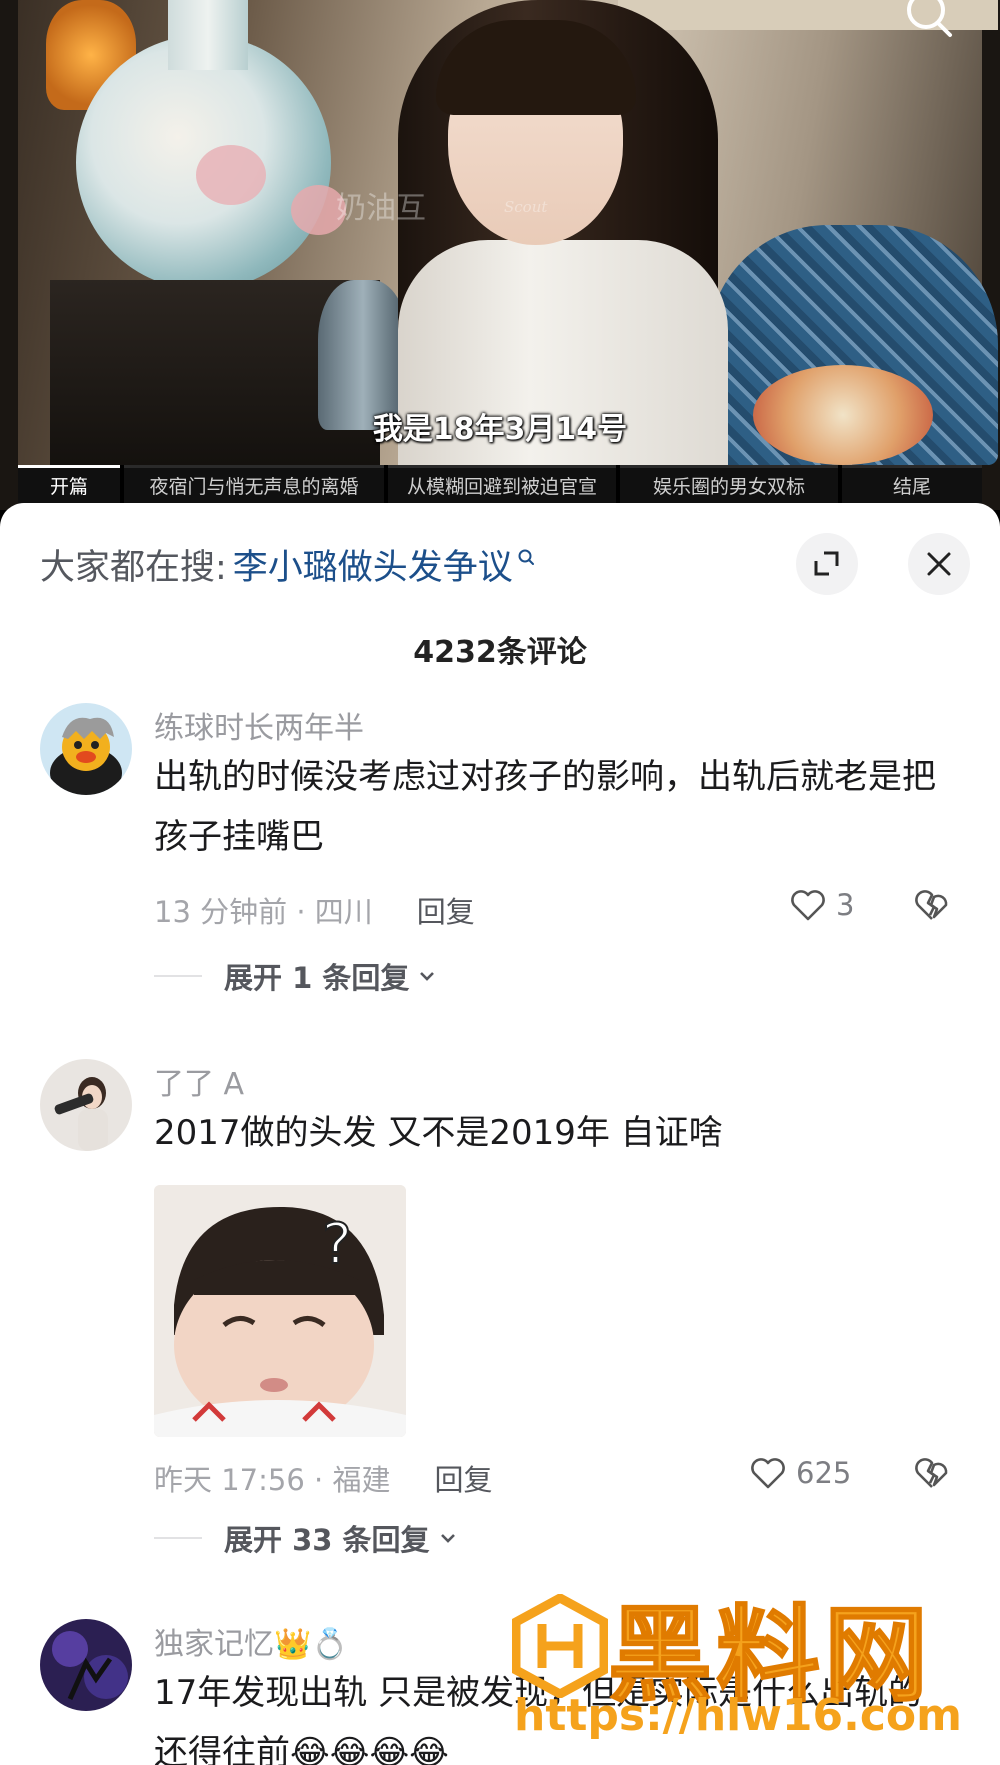  I want to click on like-button: 625, so click(799, 1473).